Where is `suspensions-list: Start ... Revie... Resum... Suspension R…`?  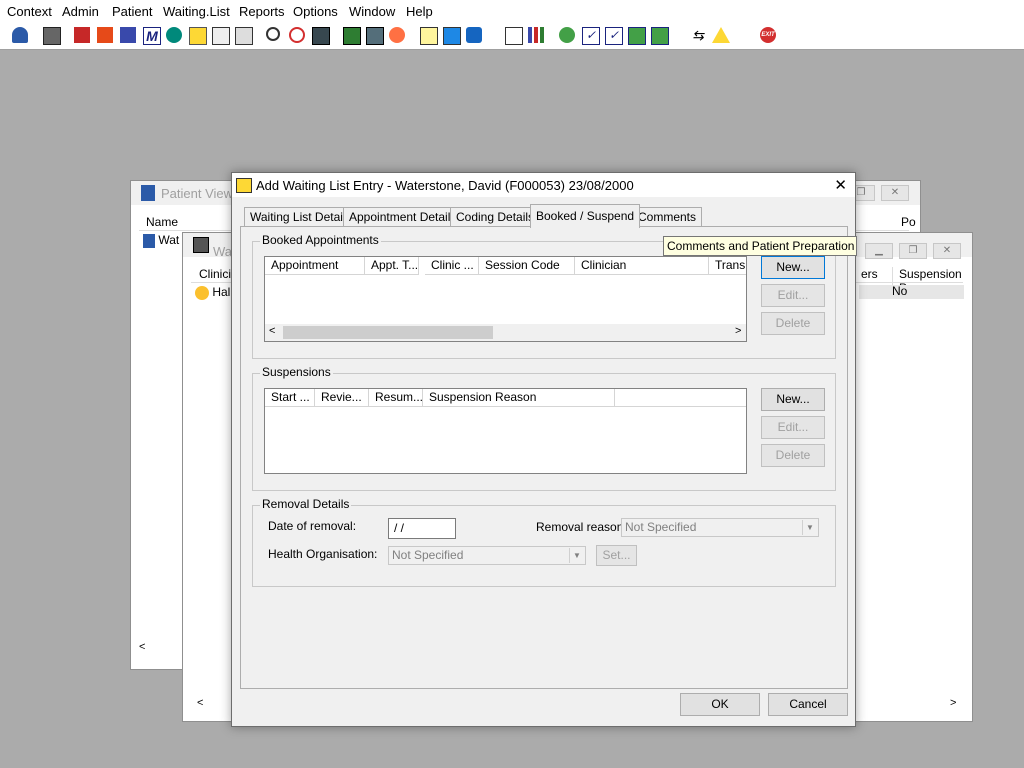
suspensions-list: Start ... Revie... Resum... Suspension R… is located at coordinates (505, 431).